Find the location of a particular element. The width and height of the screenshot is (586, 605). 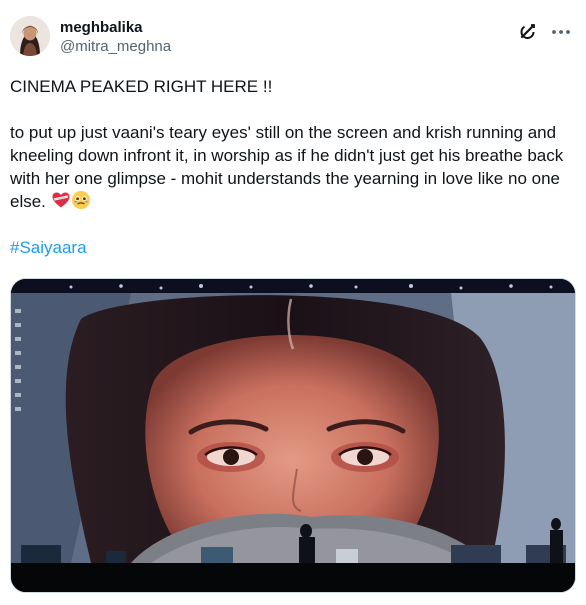

author-names: meghbalika @mitra_meghna is located at coordinates (115, 37).